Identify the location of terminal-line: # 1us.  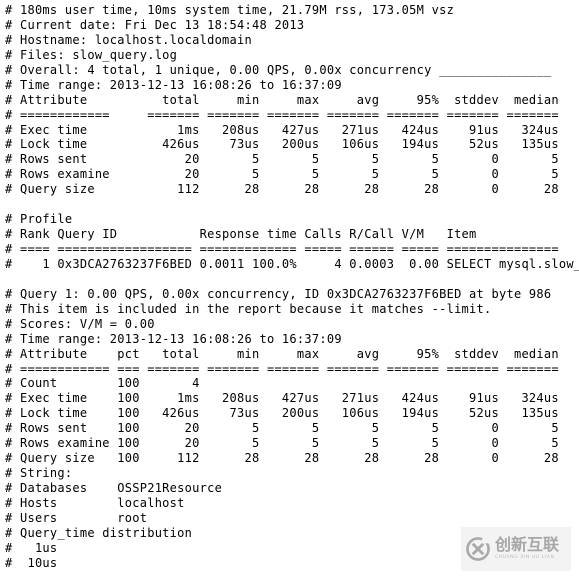
(31, 547).